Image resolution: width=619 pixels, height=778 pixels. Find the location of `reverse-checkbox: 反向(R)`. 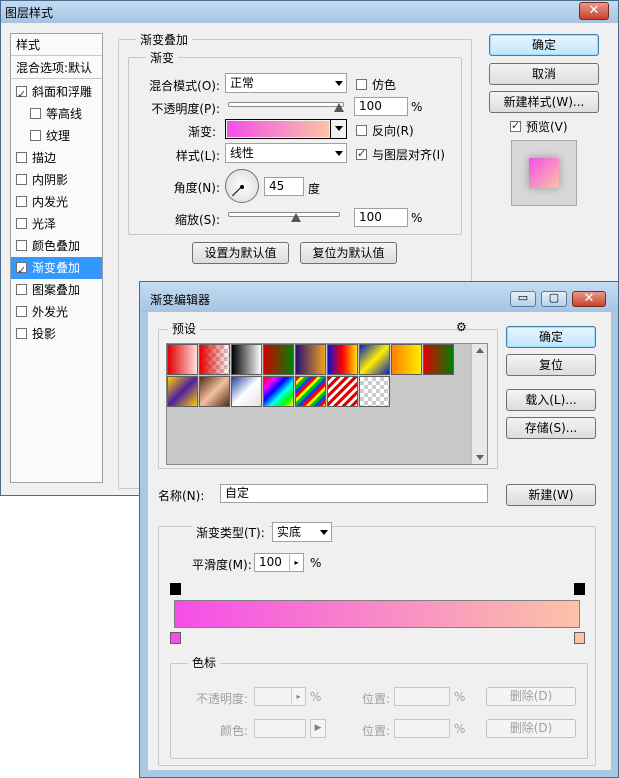

reverse-checkbox: 反向(R) is located at coordinates (385, 130).